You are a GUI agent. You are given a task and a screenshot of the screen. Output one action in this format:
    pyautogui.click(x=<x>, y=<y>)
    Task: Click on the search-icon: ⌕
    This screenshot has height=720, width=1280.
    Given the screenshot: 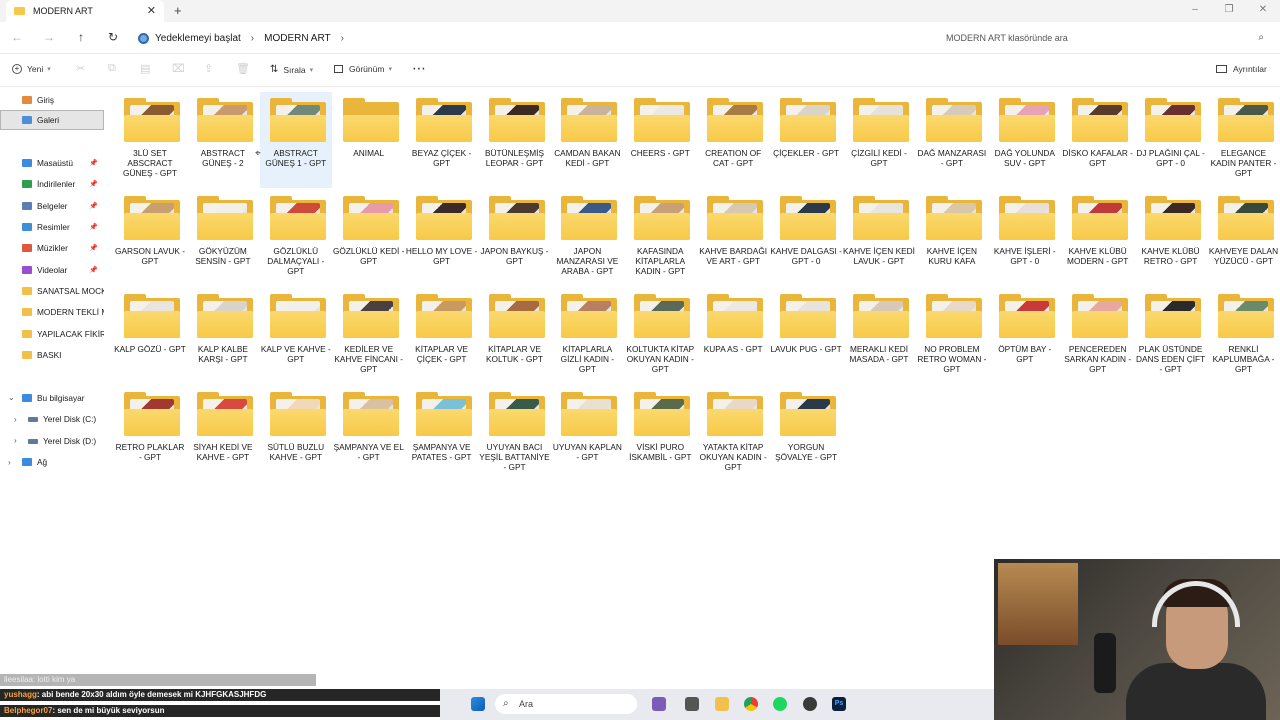 What is the action you would take?
    pyautogui.click(x=1261, y=38)
    